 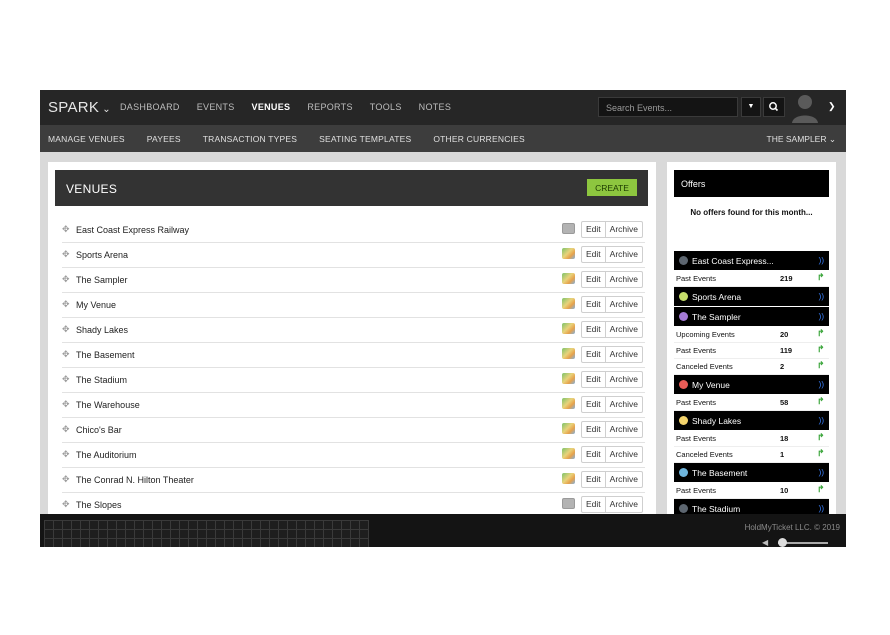 What do you see at coordinates (250, 139) in the screenshot?
I see `subnav-transaction-types: TRANSACTION TYPES` at bounding box center [250, 139].